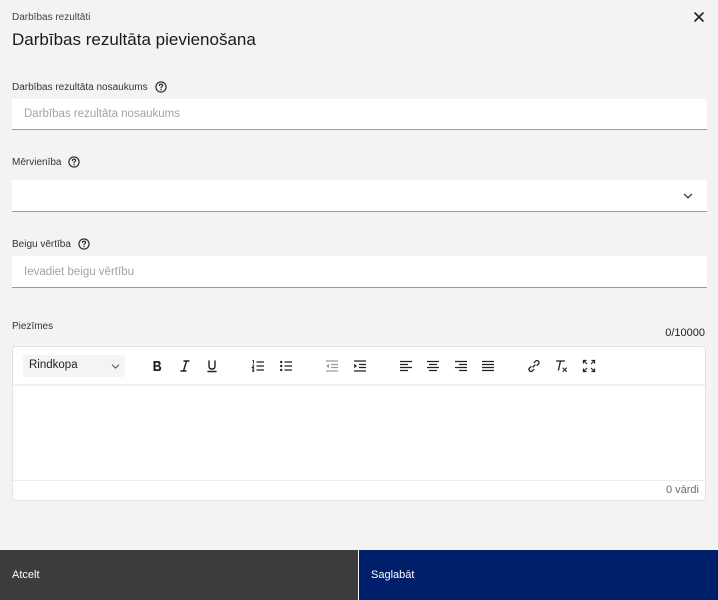 The image size is (718, 600). I want to click on format-select: Rindkopa, so click(74, 366).